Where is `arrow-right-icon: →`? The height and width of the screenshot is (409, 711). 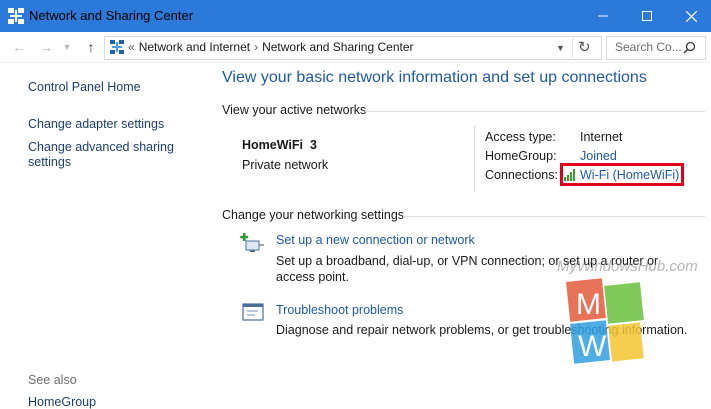
arrow-right-icon: → is located at coordinates (46, 47).